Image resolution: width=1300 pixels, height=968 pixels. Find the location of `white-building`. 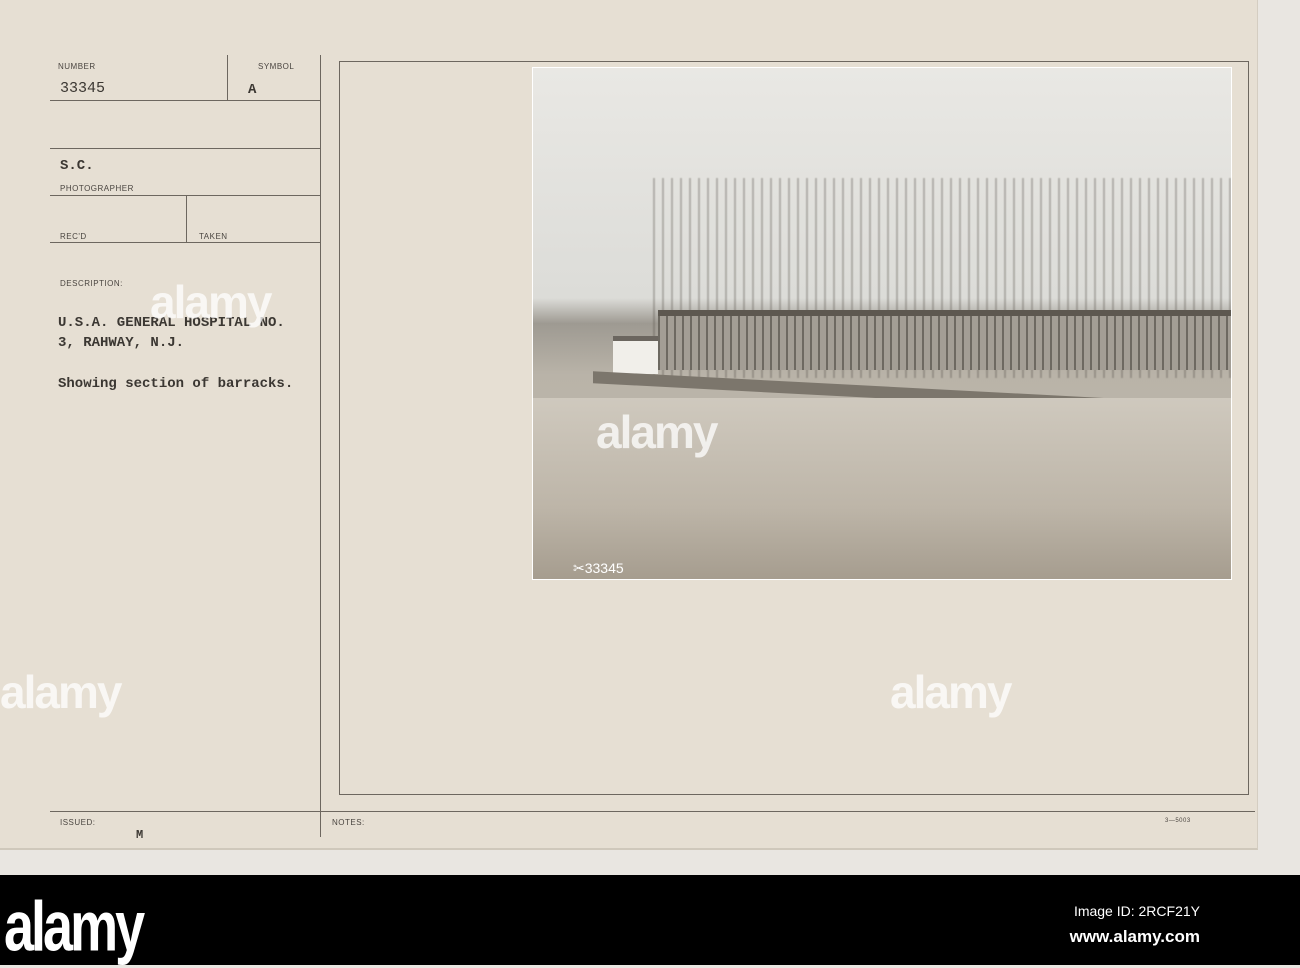

white-building is located at coordinates (635, 355).